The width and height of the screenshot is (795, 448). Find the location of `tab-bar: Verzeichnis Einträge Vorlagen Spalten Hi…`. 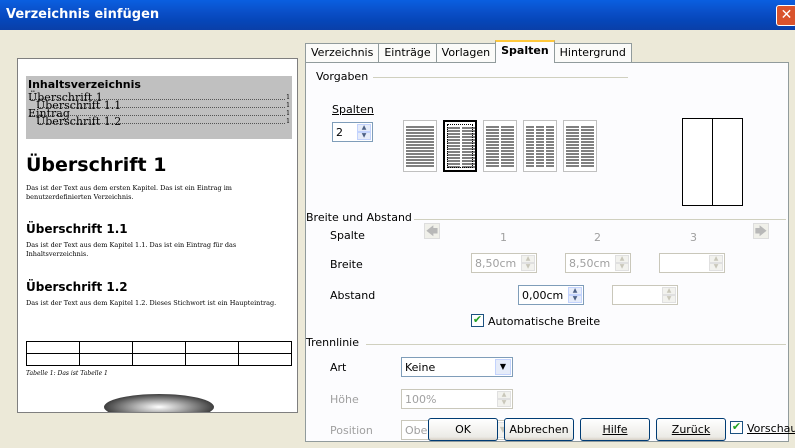

tab-bar: Verzeichnis Einträge Vorlagen Spalten Hi… is located at coordinates (468, 51).